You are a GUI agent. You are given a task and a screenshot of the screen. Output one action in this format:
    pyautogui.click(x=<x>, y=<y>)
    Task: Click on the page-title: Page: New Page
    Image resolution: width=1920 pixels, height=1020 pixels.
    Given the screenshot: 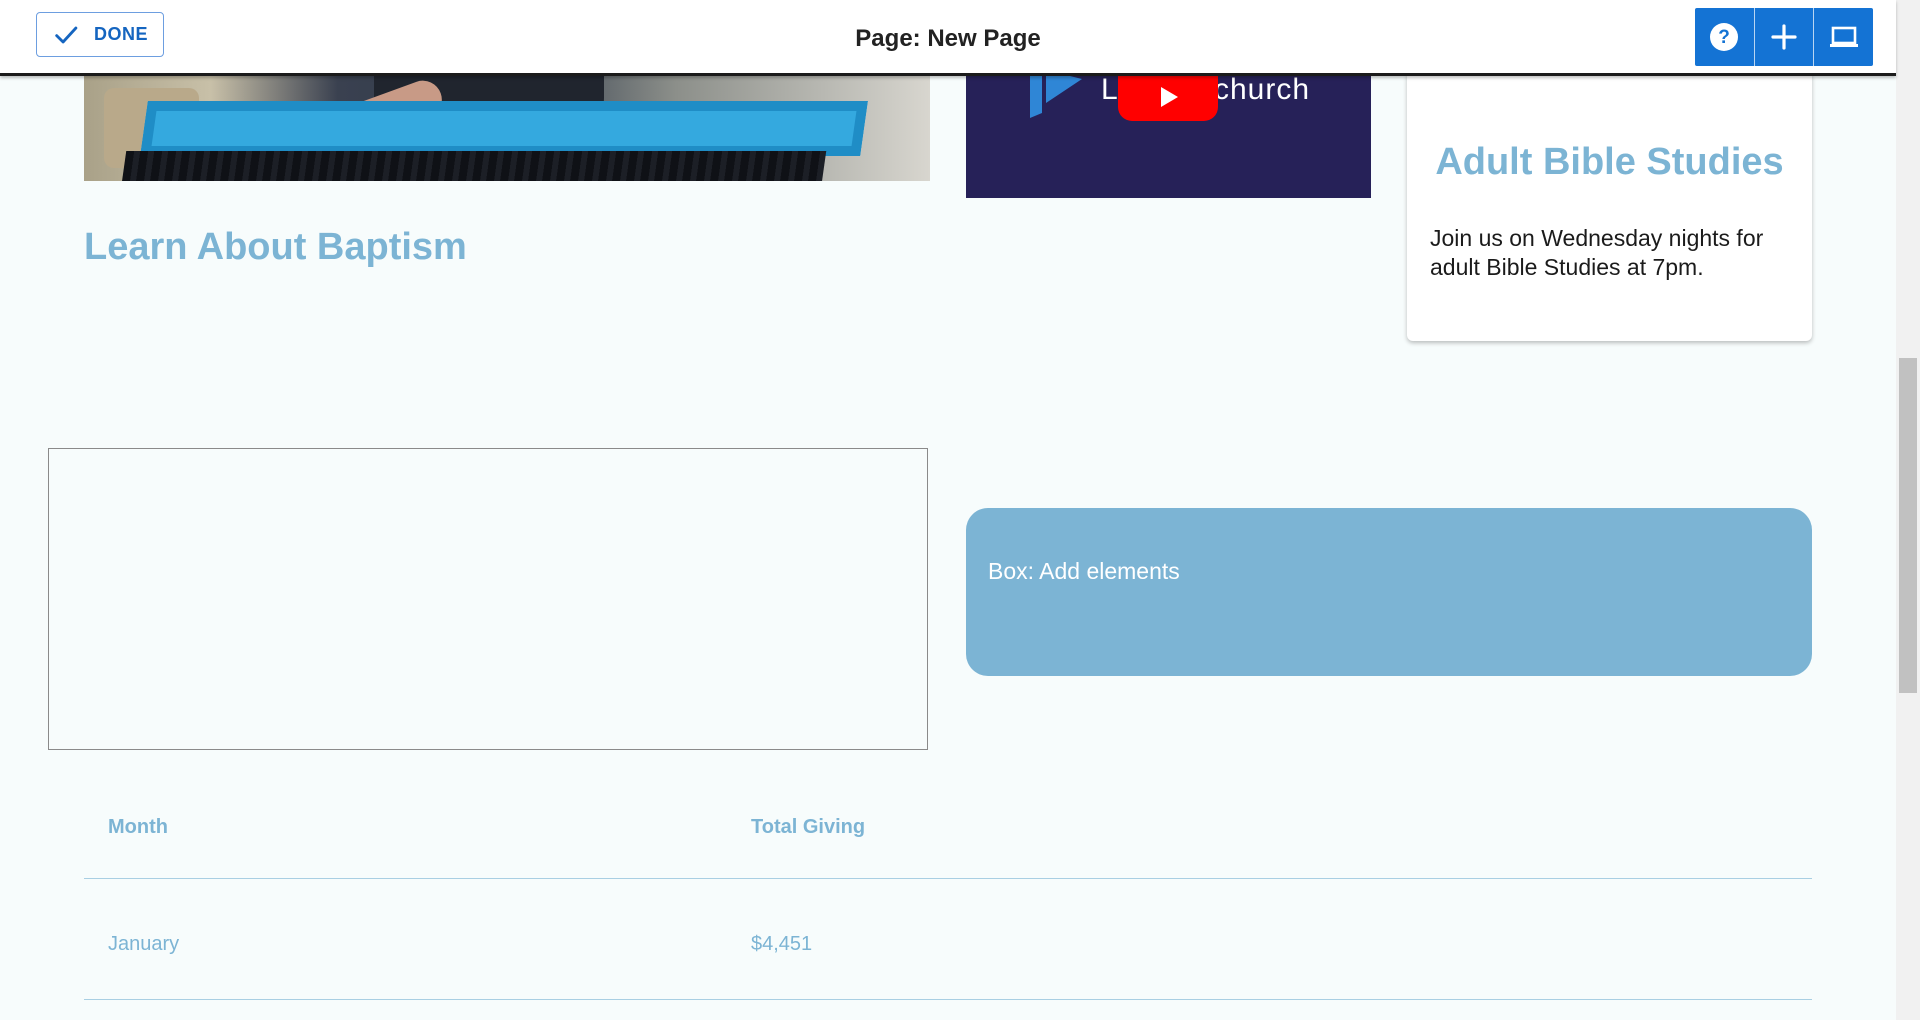 What is the action you would take?
    pyautogui.click(x=948, y=38)
    